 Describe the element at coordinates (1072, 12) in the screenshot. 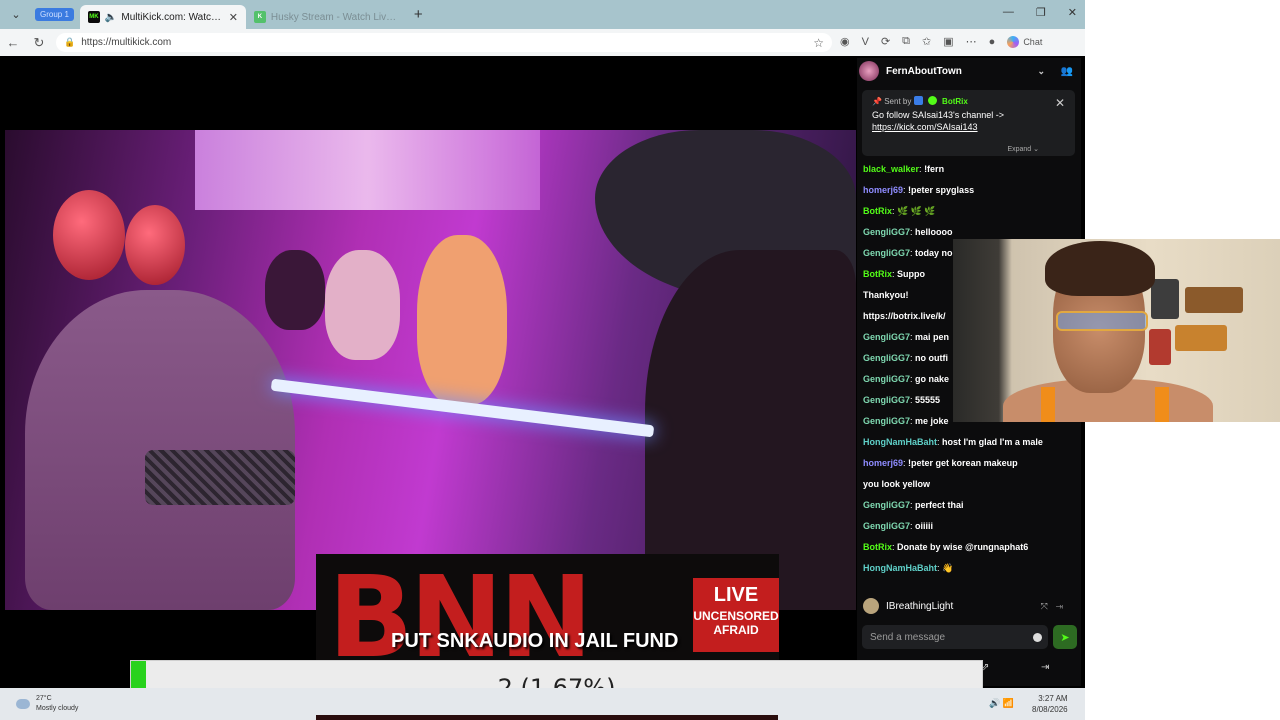

I see `close-window-icon: ✕` at that location.